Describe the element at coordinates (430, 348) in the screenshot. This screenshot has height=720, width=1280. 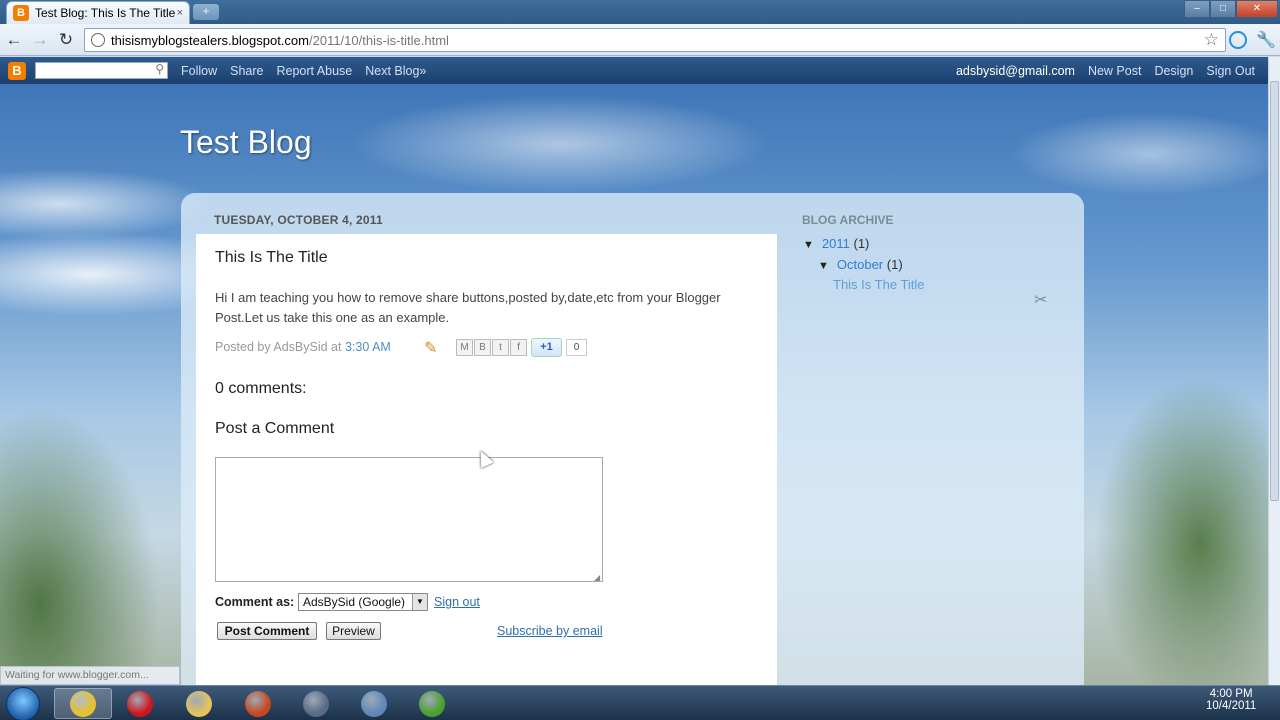
I see `edit-post-pencil-icon: ✎` at that location.